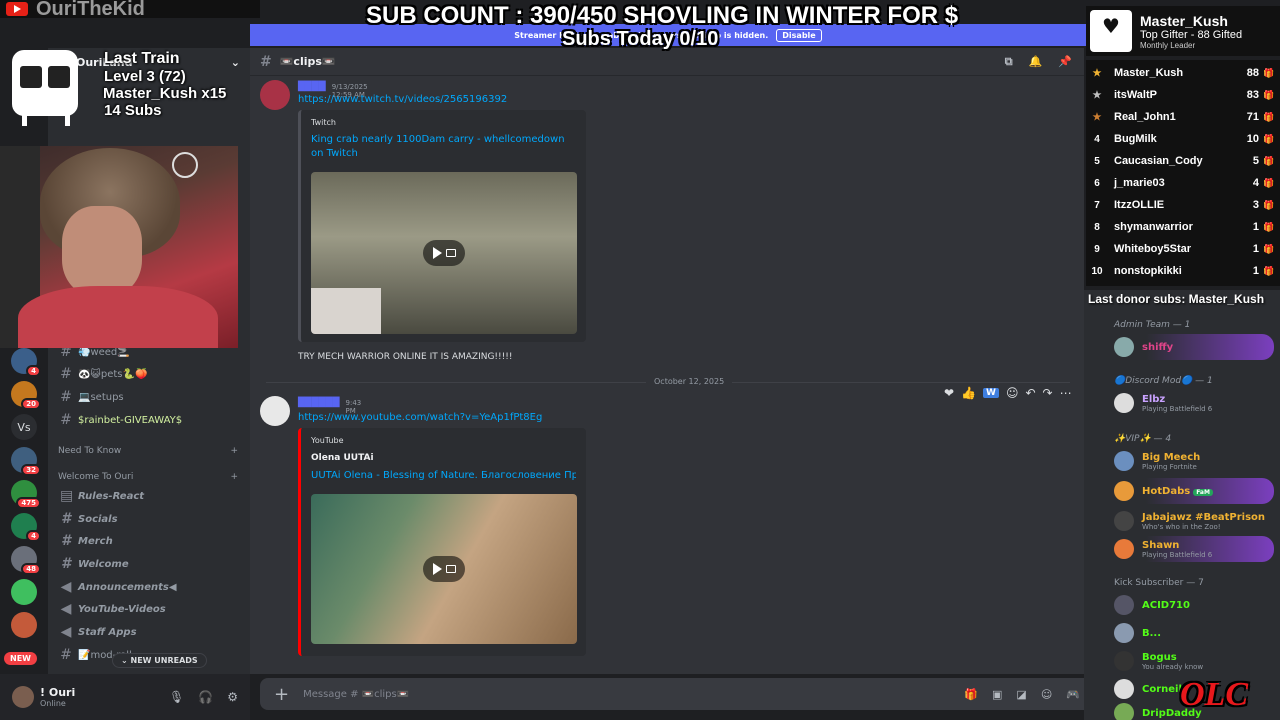 The height and width of the screenshot is (720, 1280). Describe the element at coordinates (1111, 31) in the screenshot. I see `gift-heart-icon` at that location.